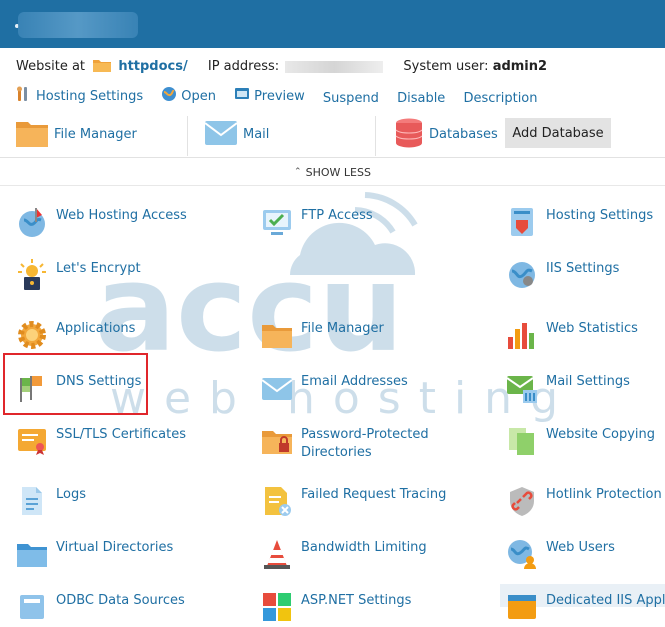 The width and height of the screenshot is (665, 627). I want to click on dedicated-iis-icon, so click(522, 607).